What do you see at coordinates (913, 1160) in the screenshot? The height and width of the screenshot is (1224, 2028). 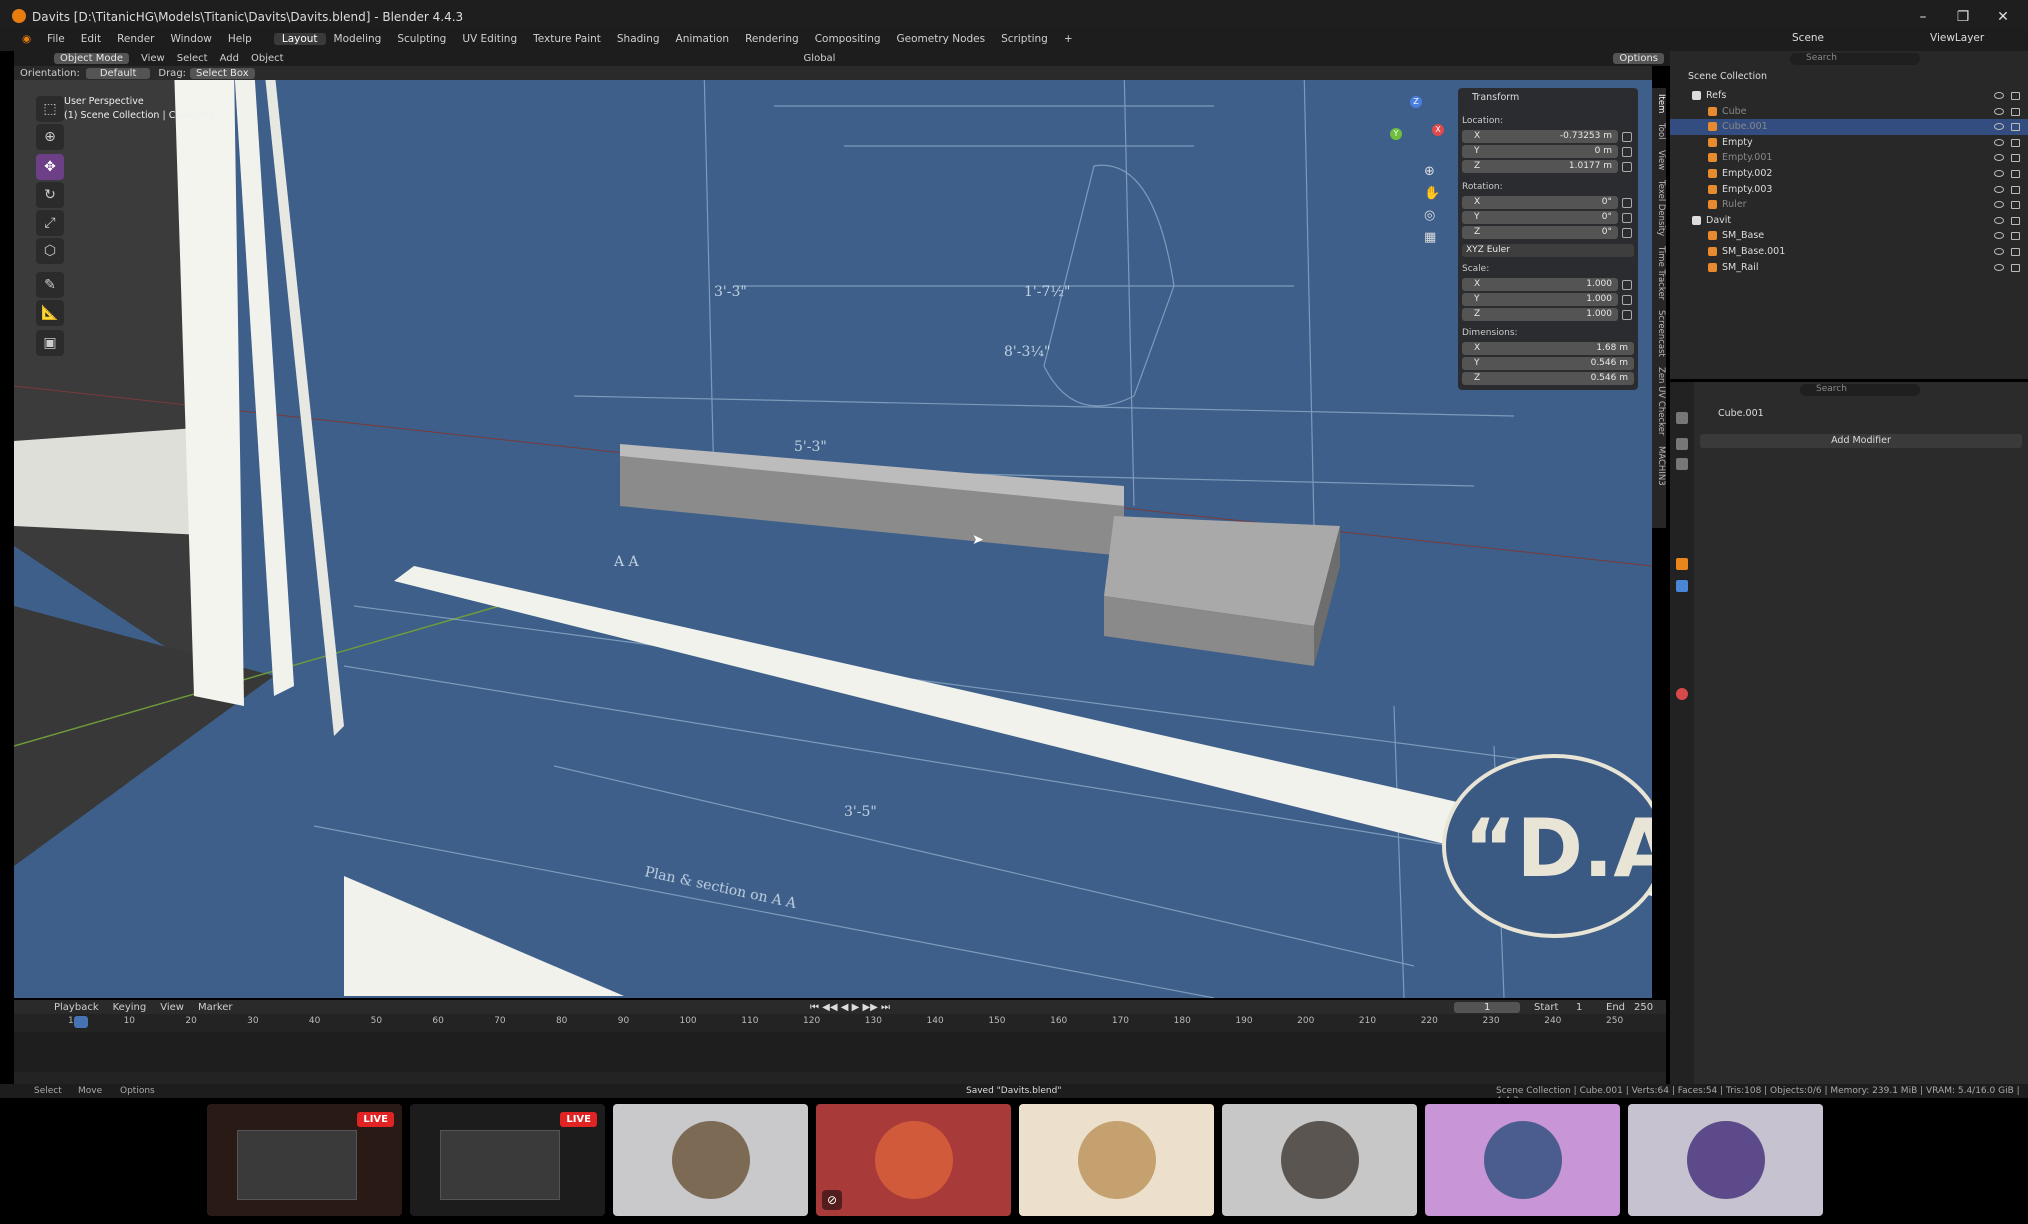 I see `participant-tile: ⊘` at bounding box center [913, 1160].